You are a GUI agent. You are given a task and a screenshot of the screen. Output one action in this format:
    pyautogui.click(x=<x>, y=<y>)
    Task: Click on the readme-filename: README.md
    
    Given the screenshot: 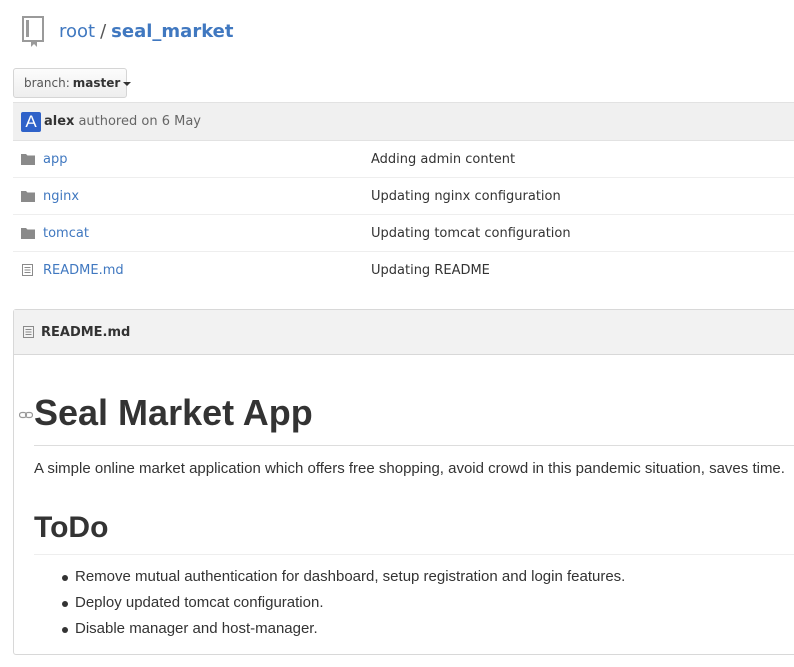 What is the action you would take?
    pyautogui.click(x=86, y=332)
    